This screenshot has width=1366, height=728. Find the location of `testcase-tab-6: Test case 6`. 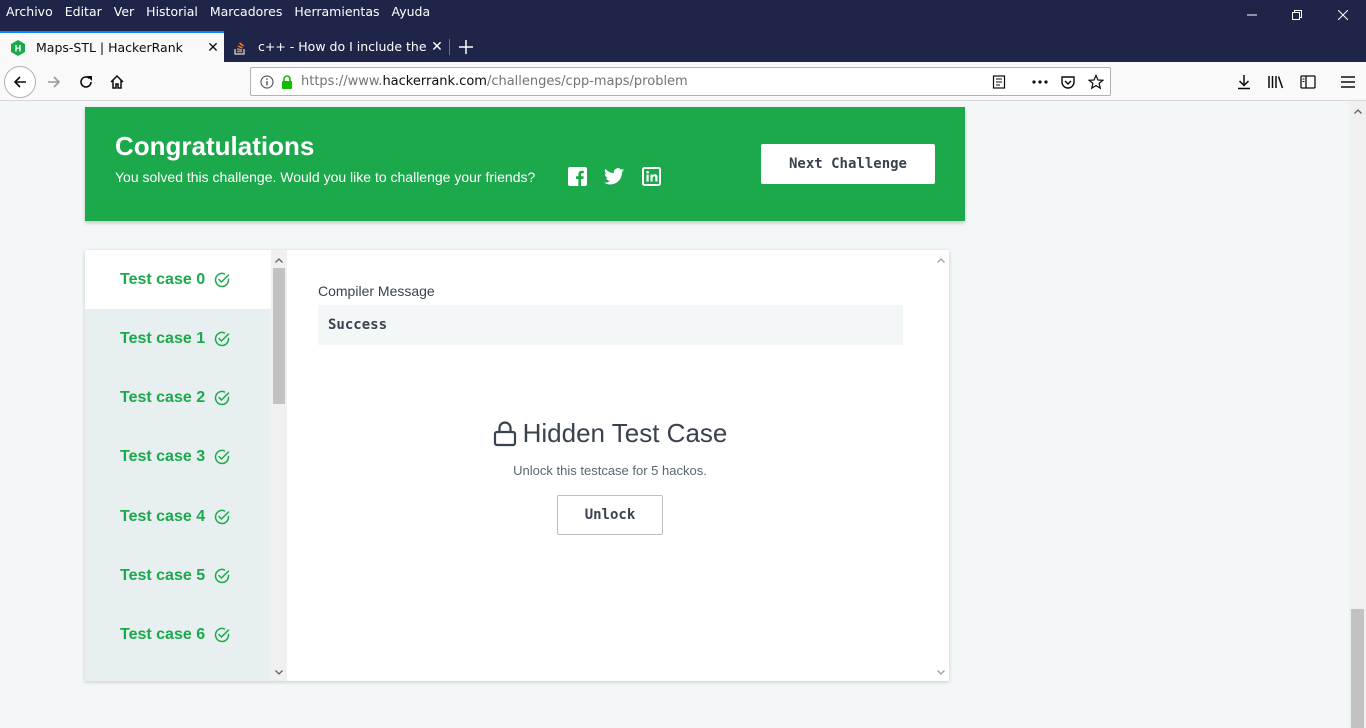

testcase-tab-6: Test case 6 is located at coordinates (178, 634).